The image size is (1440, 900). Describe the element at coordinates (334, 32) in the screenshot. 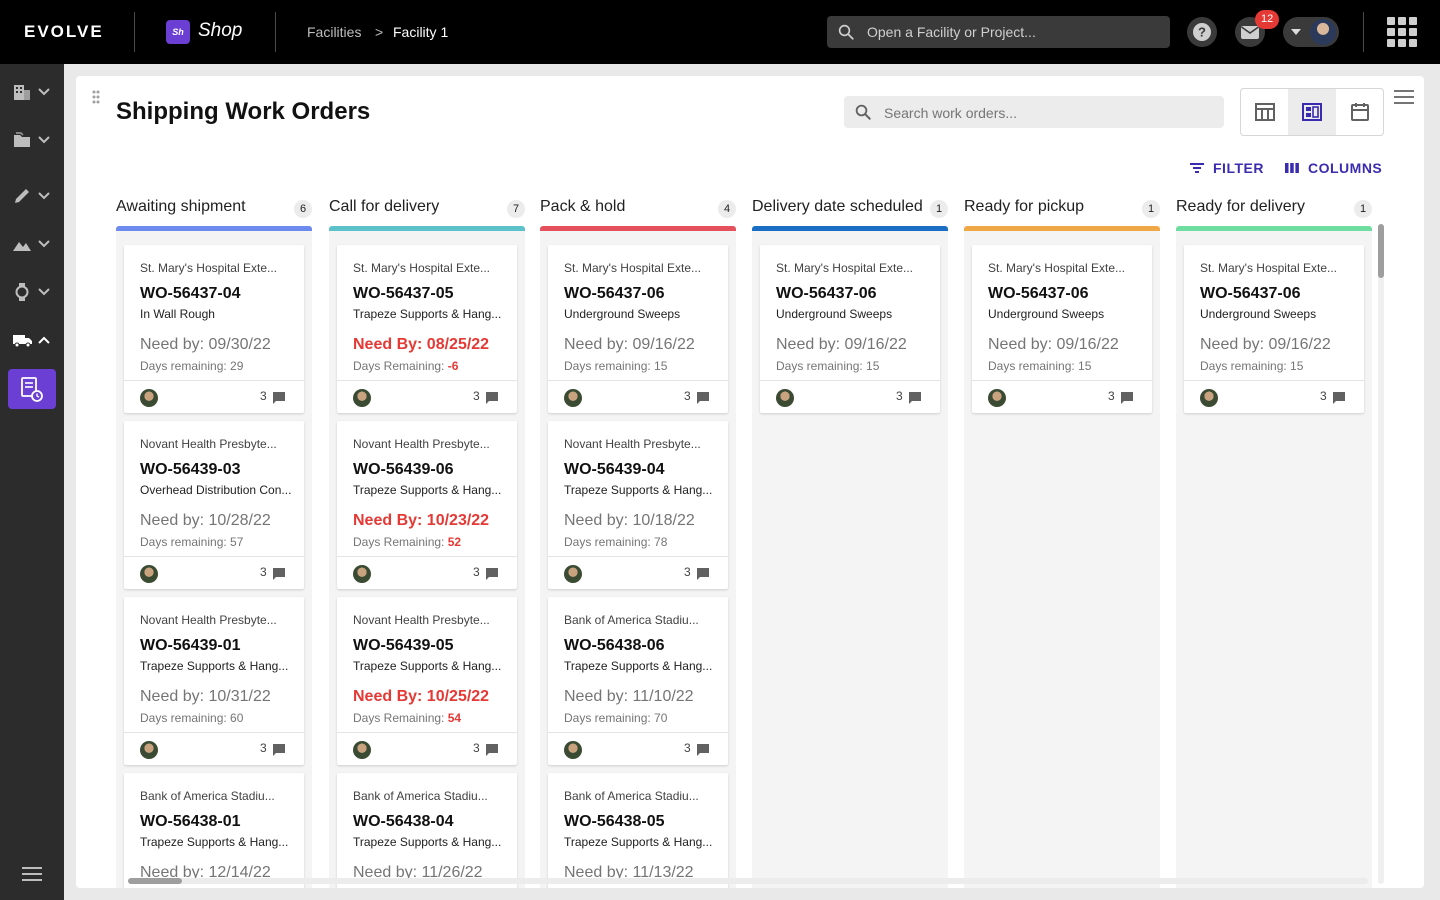

I see `breadcrumb-facilities: Facilities` at that location.